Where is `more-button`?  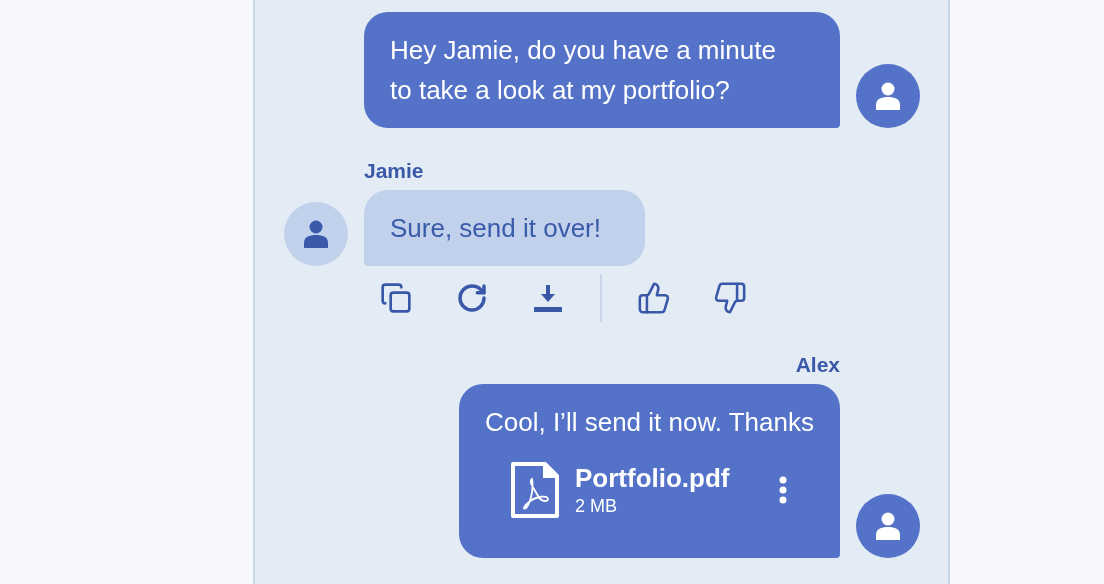 more-button is located at coordinates (783, 490).